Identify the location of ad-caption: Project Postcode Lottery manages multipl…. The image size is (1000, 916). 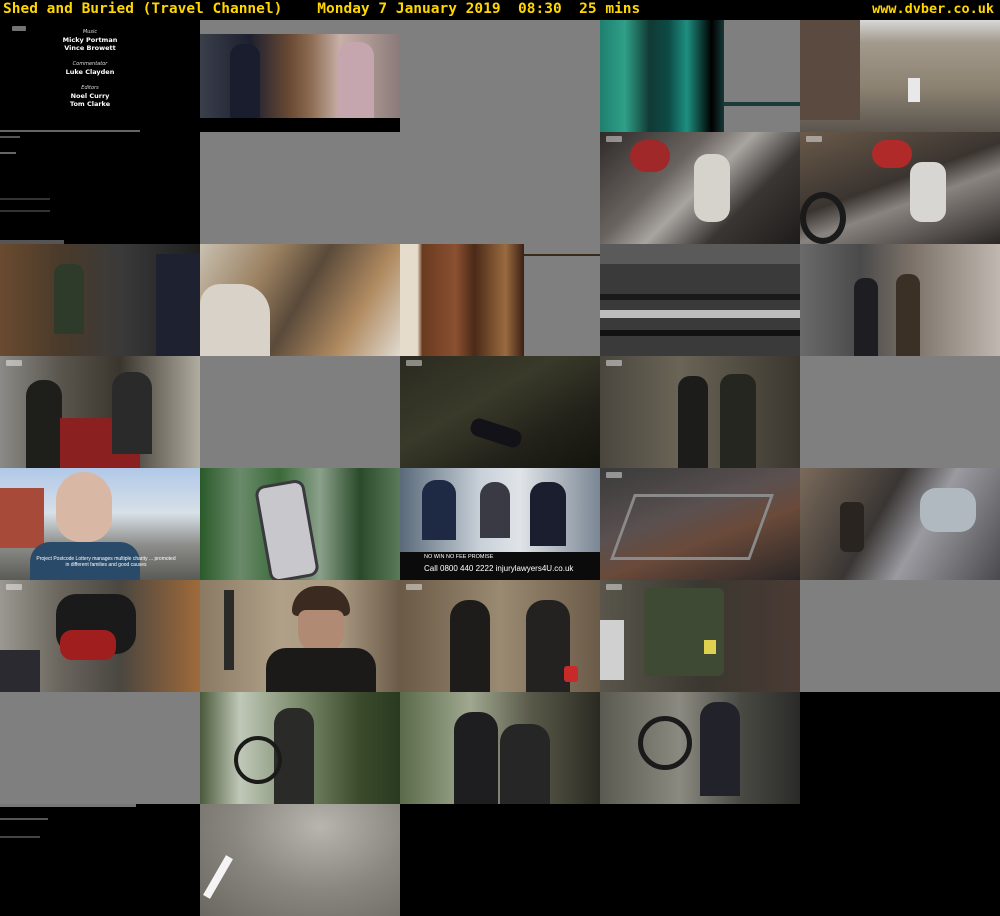
(106, 562).